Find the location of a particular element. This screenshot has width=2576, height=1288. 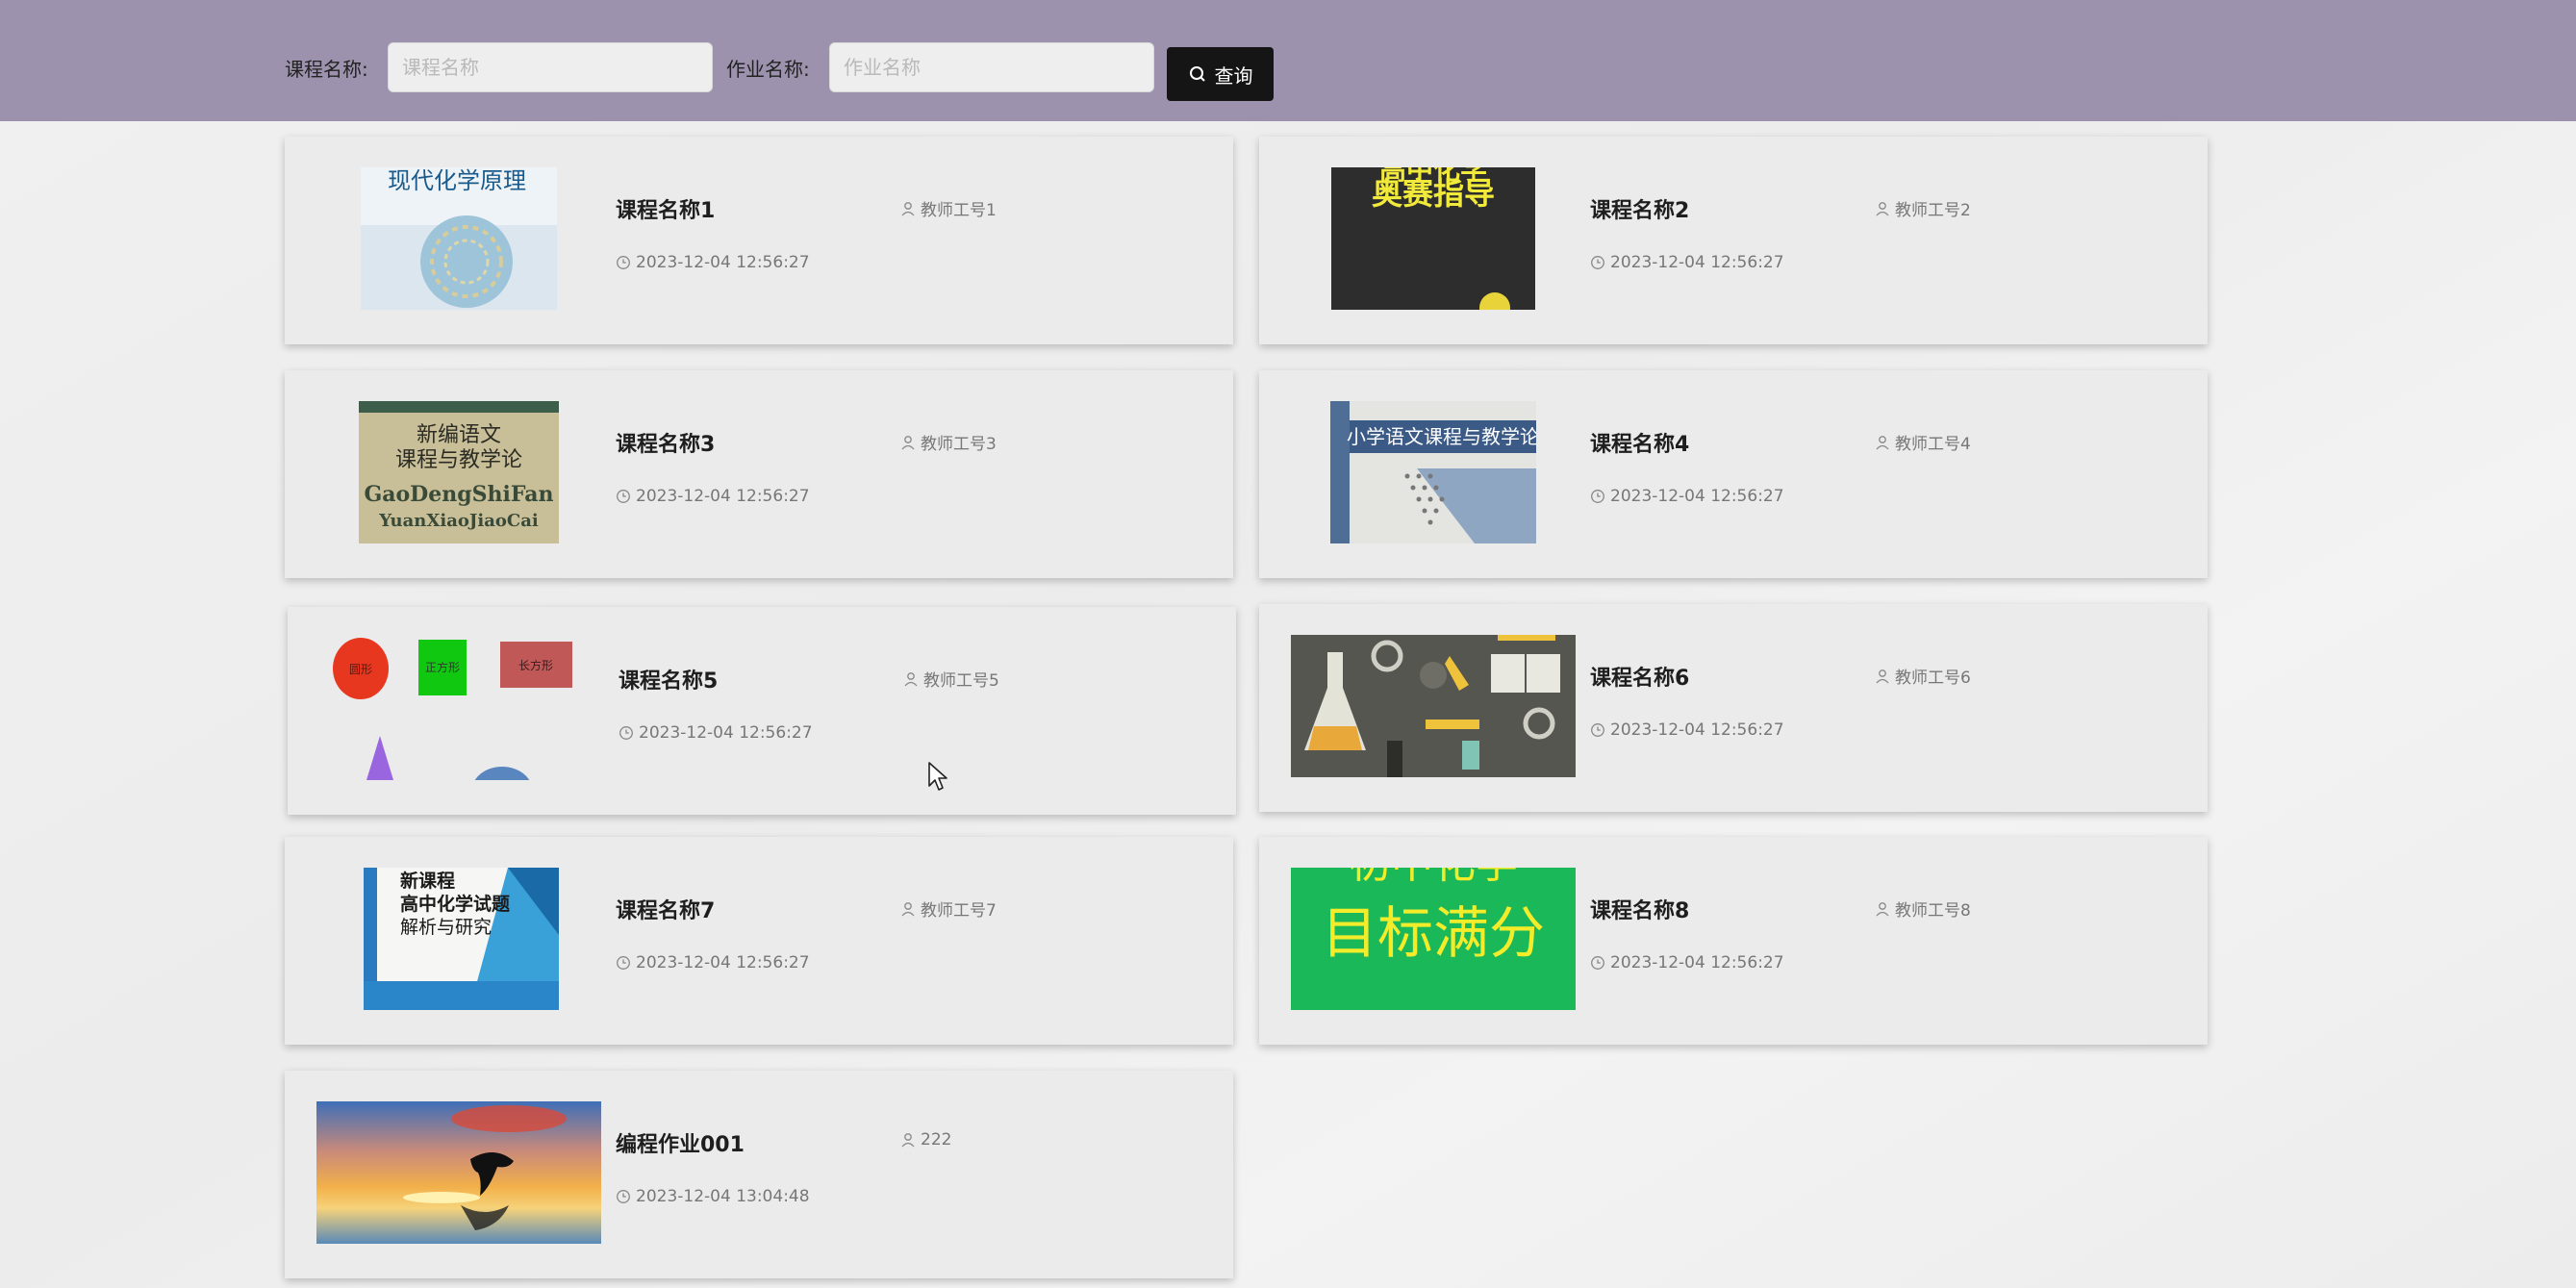

svg-text: 小学语文课程与教学论 is located at coordinates (1441, 436).